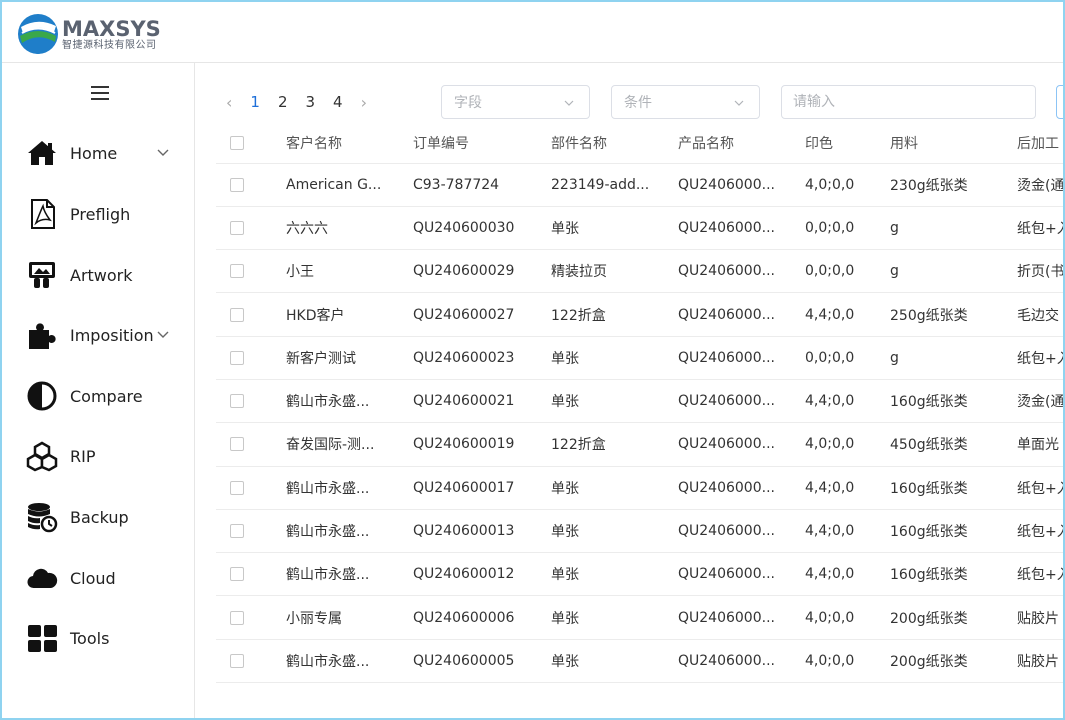 This screenshot has height=720, width=1065. Describe the element at coordinates (106, 638) in the screenshot. I see `sidebar-item-tools: Tools` at that location.